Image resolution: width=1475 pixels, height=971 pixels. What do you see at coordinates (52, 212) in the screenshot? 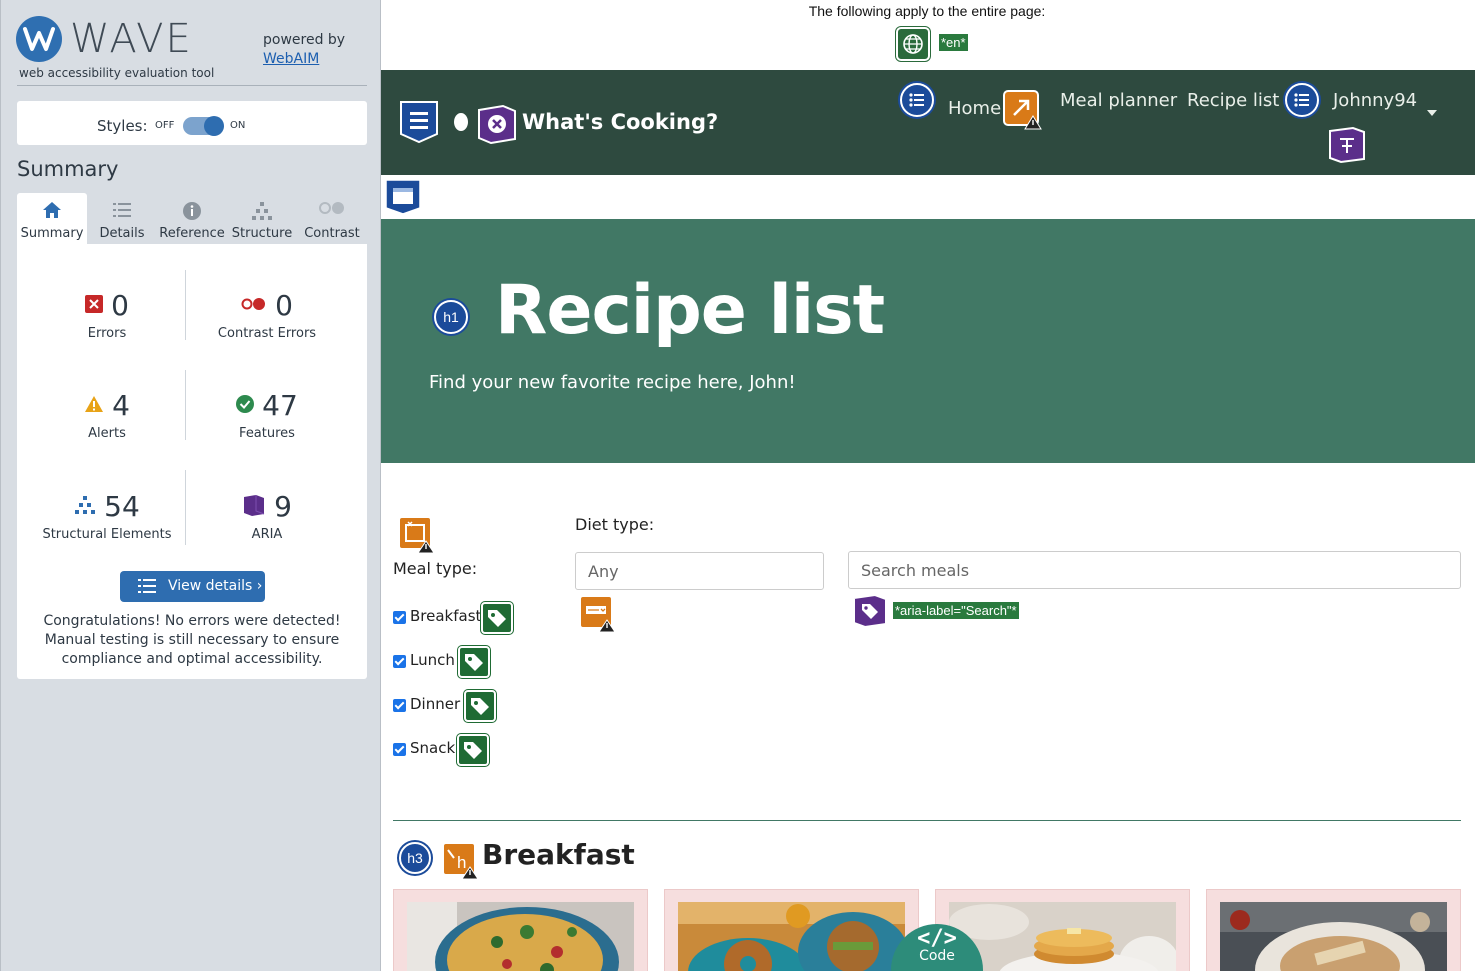
I see `home-icon` at bounding box center [52, 212].